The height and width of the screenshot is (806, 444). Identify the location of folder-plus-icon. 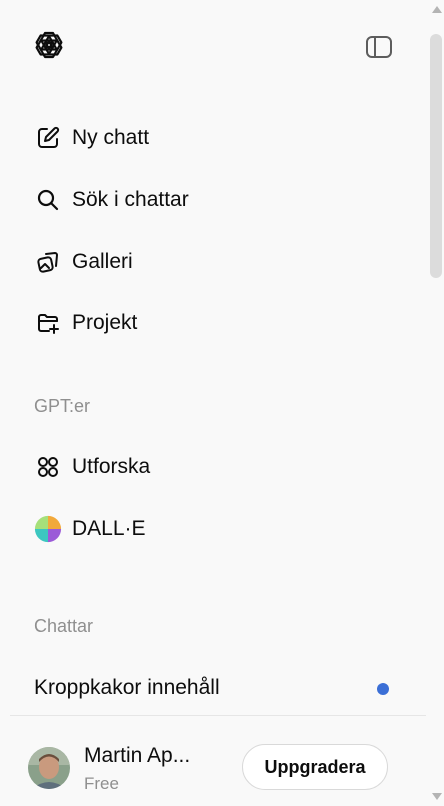
(48, 323).